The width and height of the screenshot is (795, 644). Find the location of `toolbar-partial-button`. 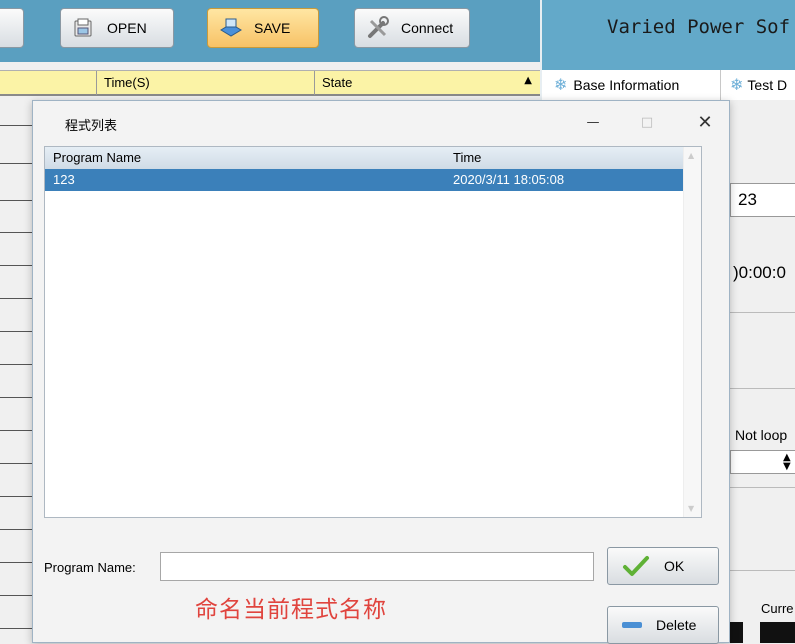

toolbar-partial-button is located at coordinates (12, 28).